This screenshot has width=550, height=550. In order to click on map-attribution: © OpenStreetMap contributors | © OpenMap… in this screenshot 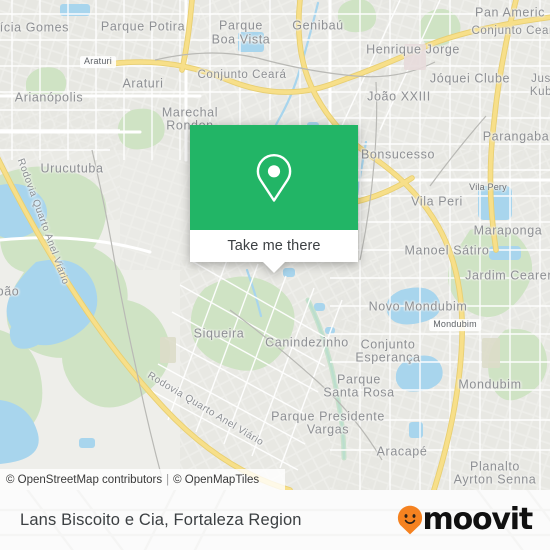, I will do `click(142, 479)`.